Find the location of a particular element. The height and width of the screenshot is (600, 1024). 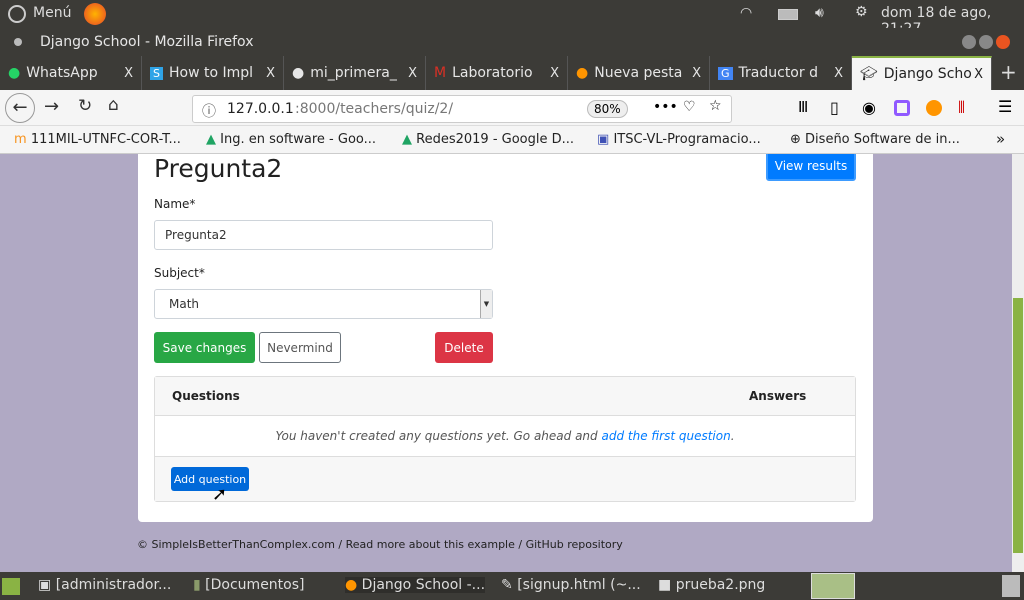

info-icon: ⓘ is located at coordinates (209, 111).